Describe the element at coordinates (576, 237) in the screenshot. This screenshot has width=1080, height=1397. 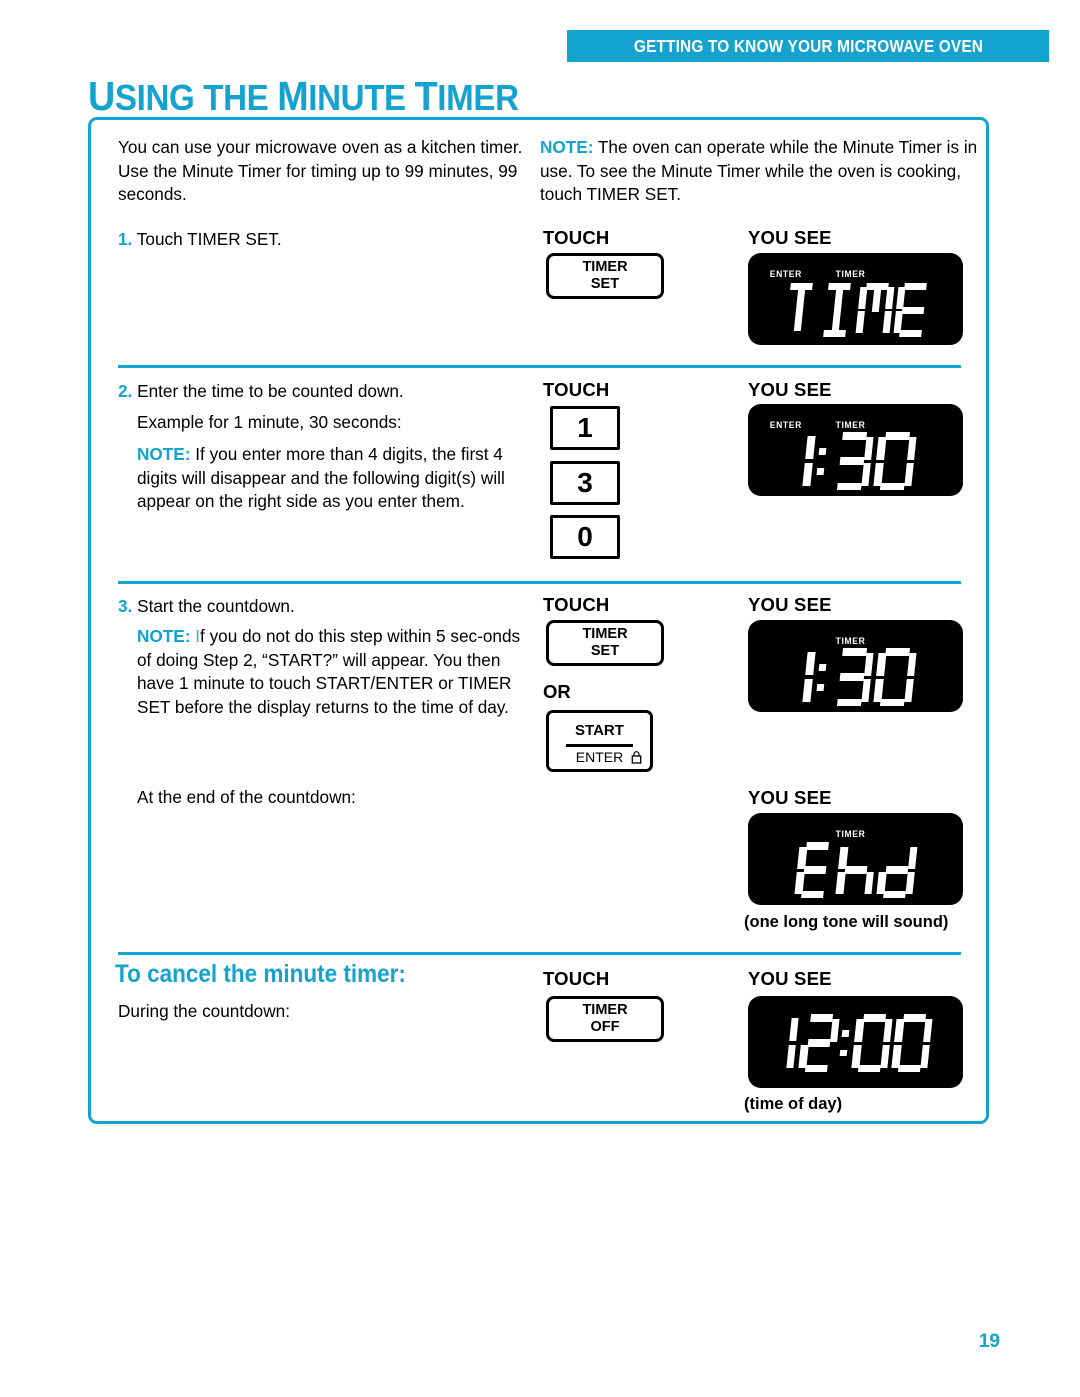
I see `column-header-touch-1: TOUCH` at that location.